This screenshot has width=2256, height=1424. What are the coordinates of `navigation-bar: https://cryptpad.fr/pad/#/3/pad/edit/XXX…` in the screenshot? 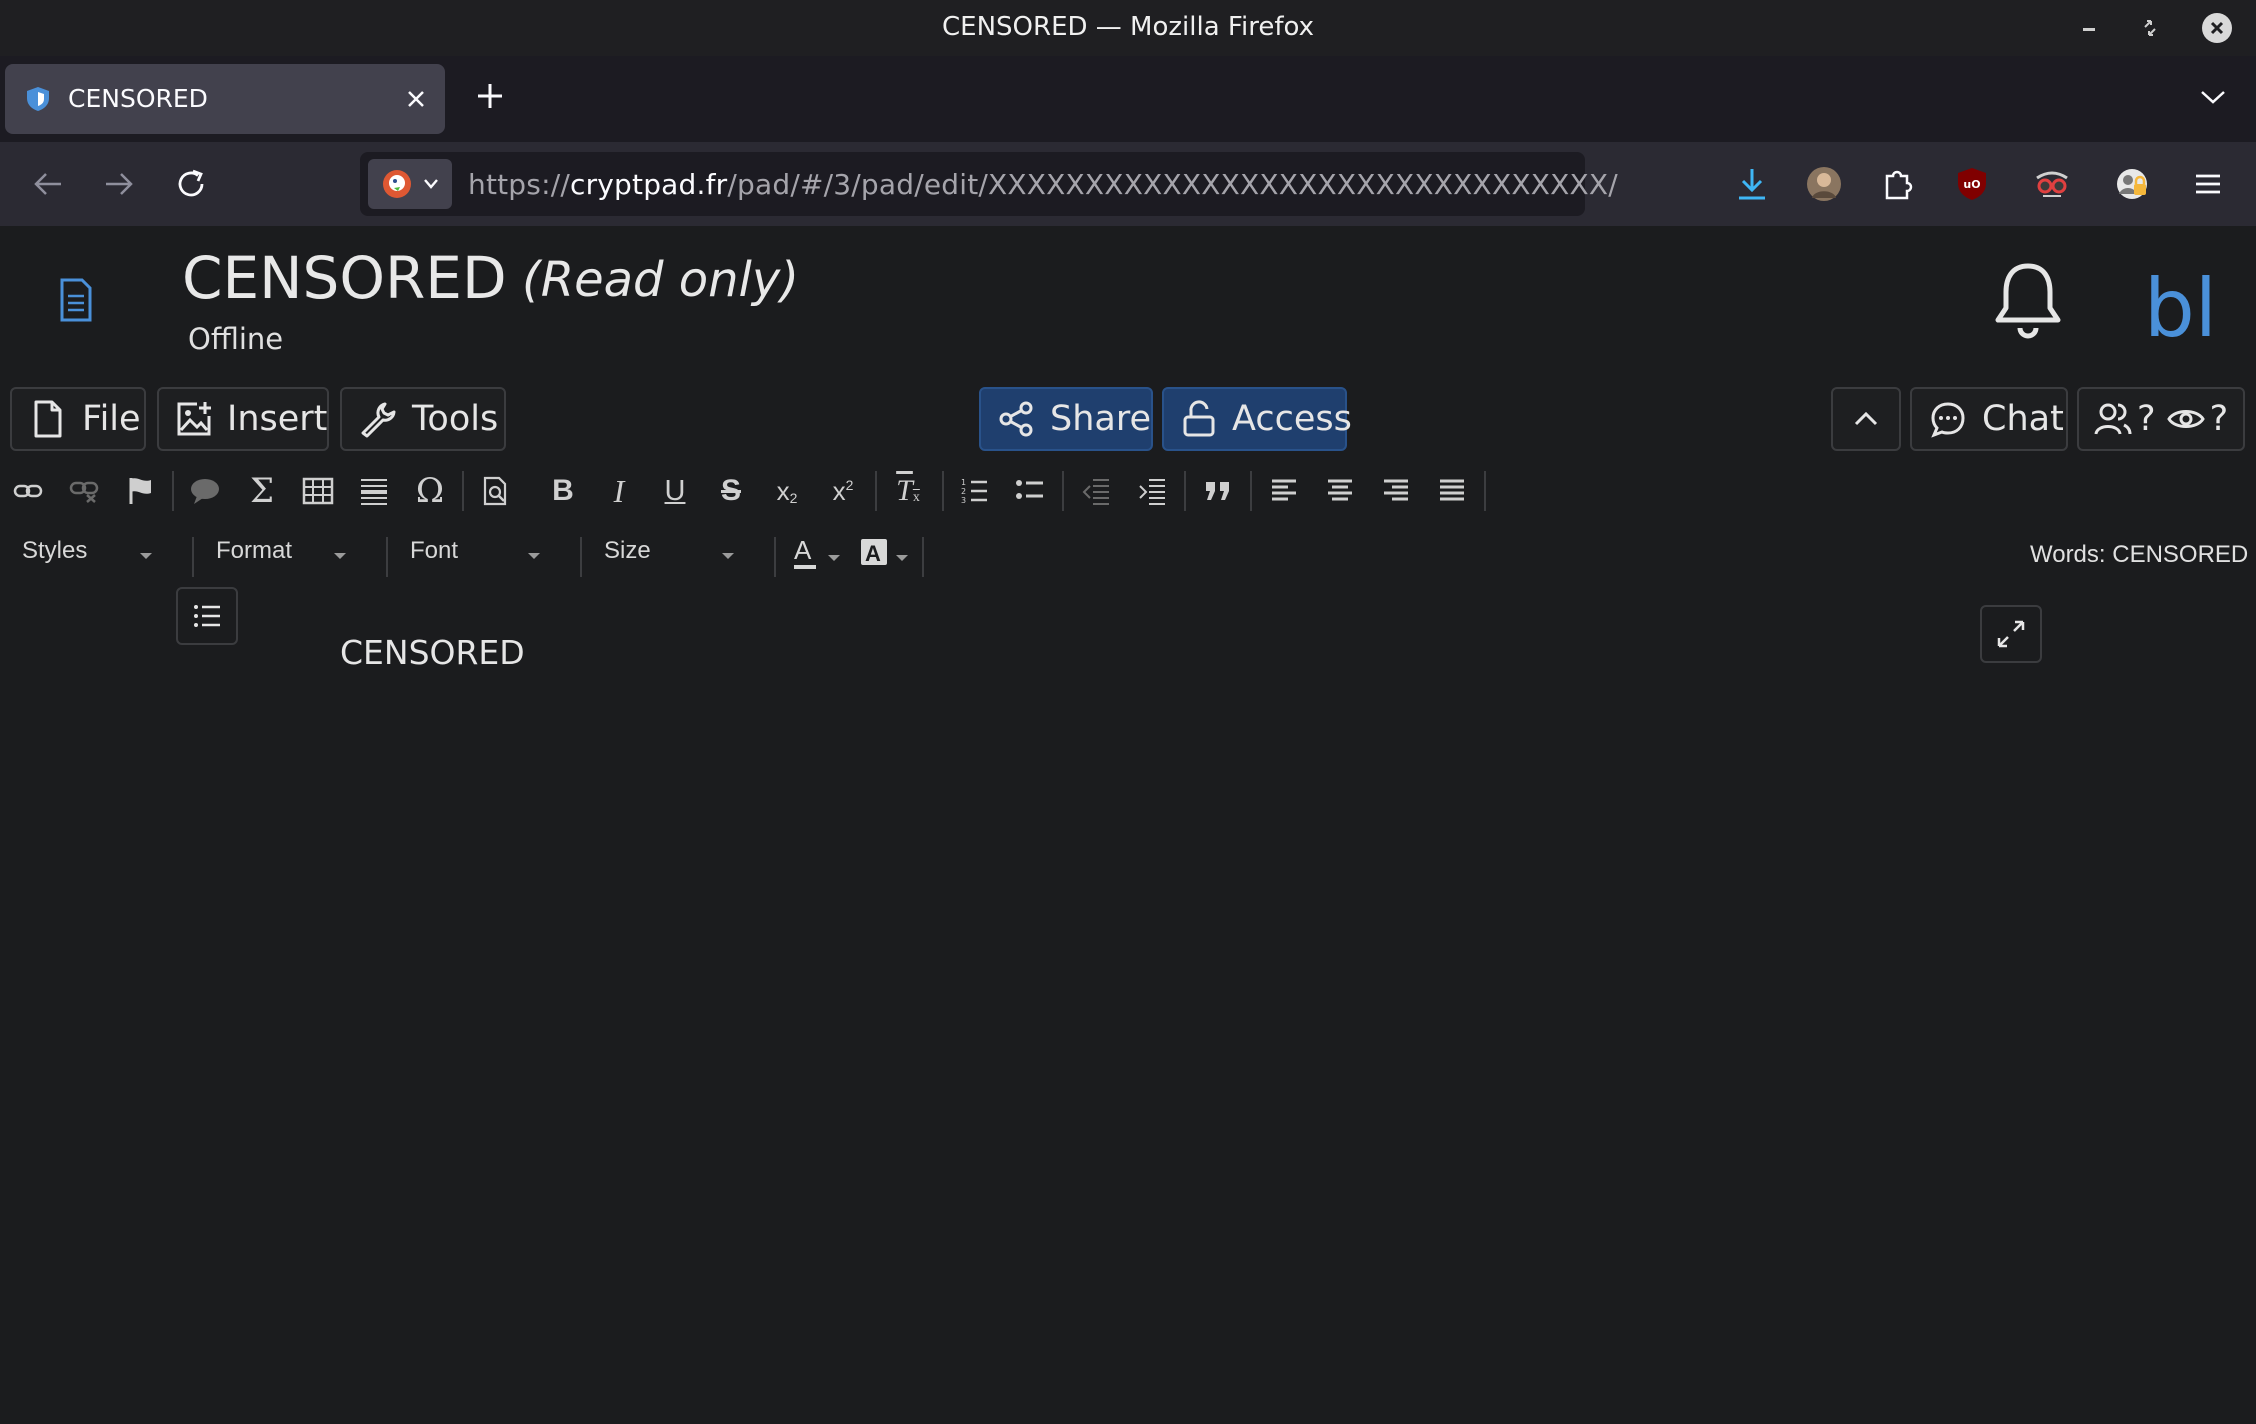 It's located at (1128, 184).